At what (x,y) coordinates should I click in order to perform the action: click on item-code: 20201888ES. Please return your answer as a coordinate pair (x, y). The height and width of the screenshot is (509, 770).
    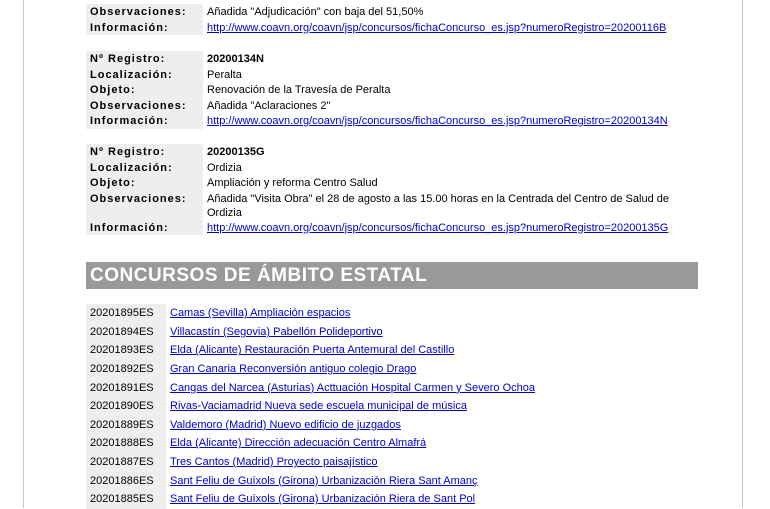
    Looking at the image, I should click on (126, 443).